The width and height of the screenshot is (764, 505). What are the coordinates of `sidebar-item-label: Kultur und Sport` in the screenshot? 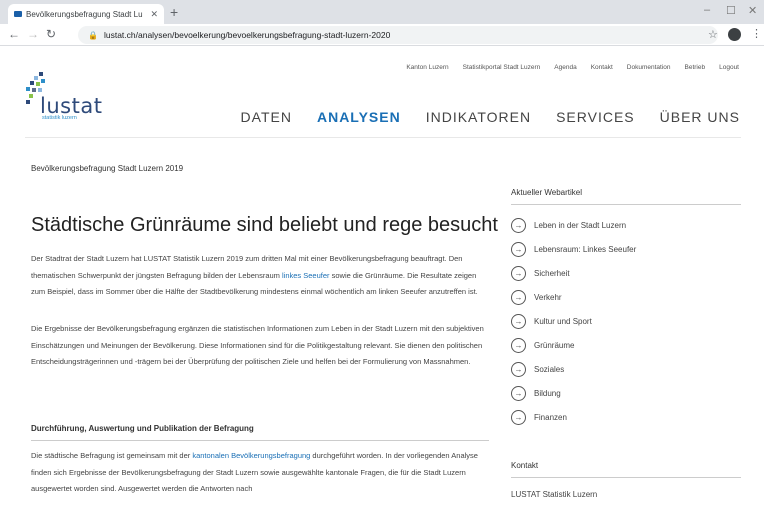 It's located at (563, 321).